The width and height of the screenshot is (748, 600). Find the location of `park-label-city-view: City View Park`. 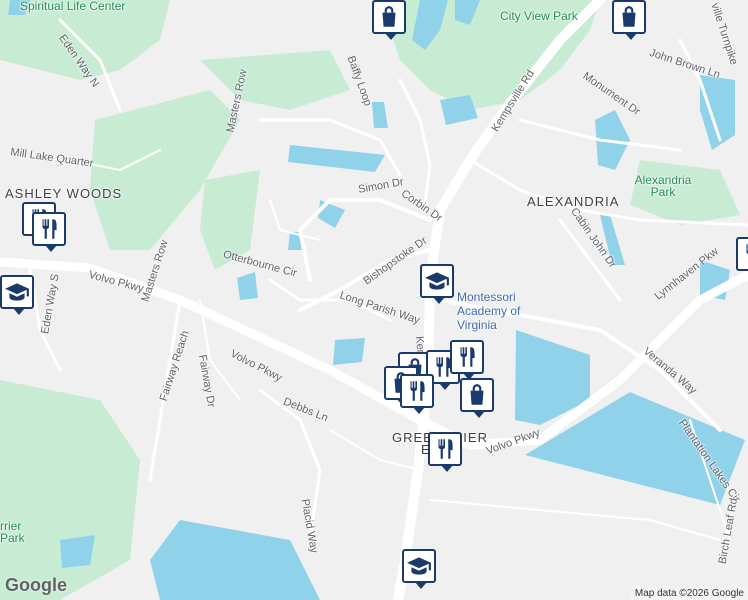

park-label-city-view: City View Park is located at coordinates (539, 16).